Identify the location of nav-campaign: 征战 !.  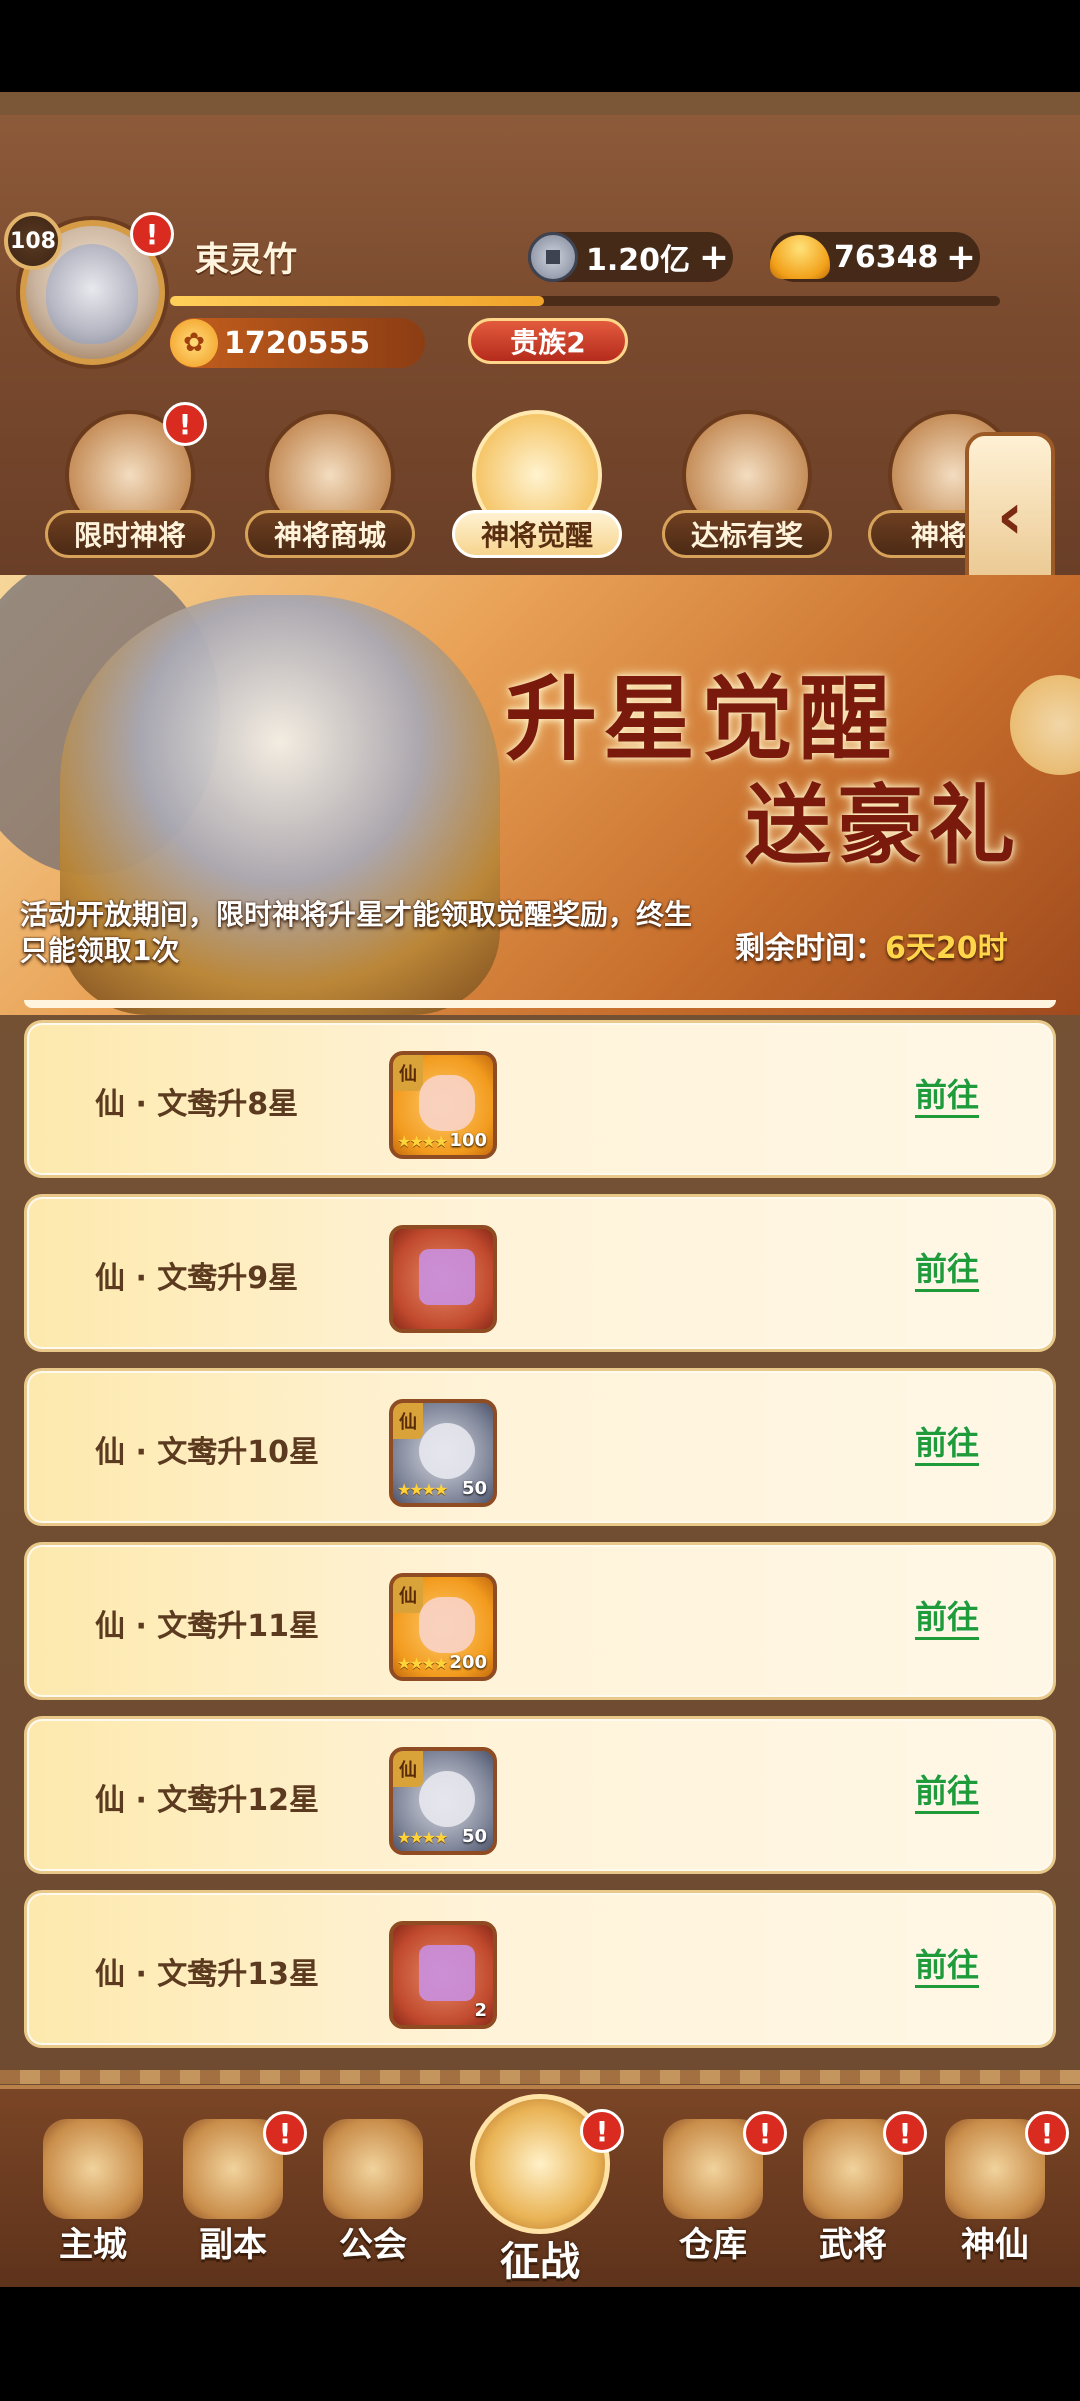
(540, 2189).